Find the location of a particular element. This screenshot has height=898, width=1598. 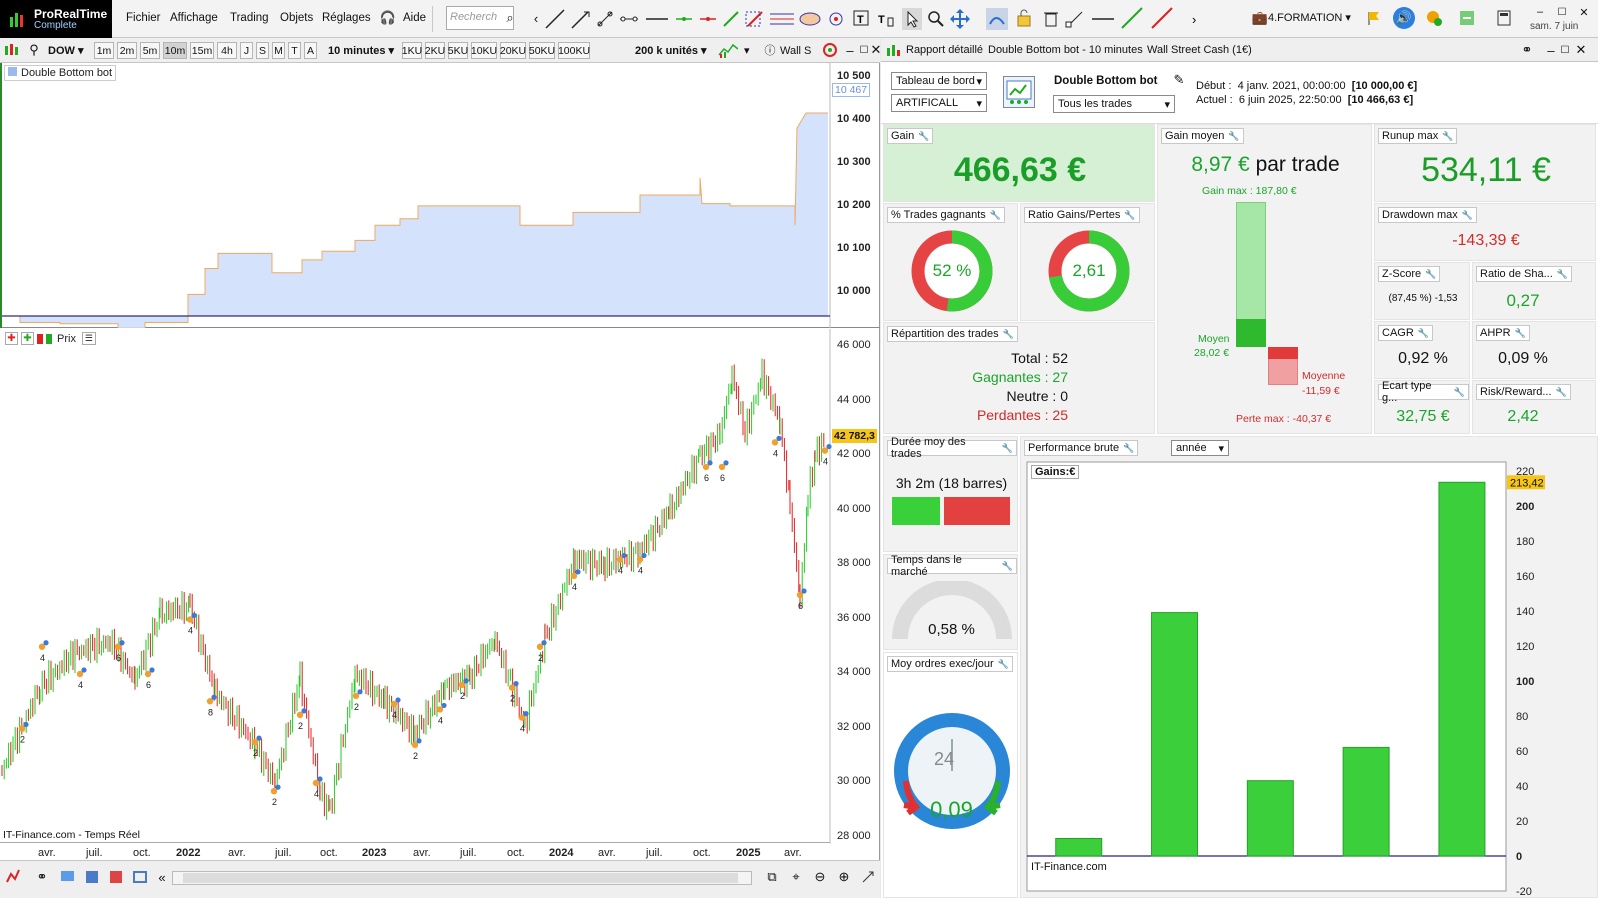

calculator-icon is located at coordinates (1504, 18).